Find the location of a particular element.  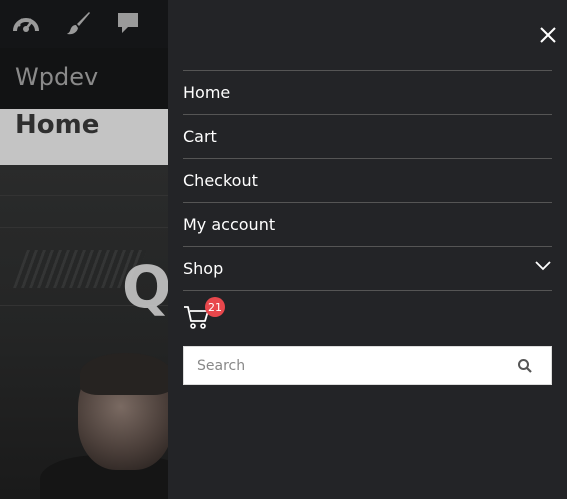

menu-item-checkout: Checkout is located at coordinates (367, 181).